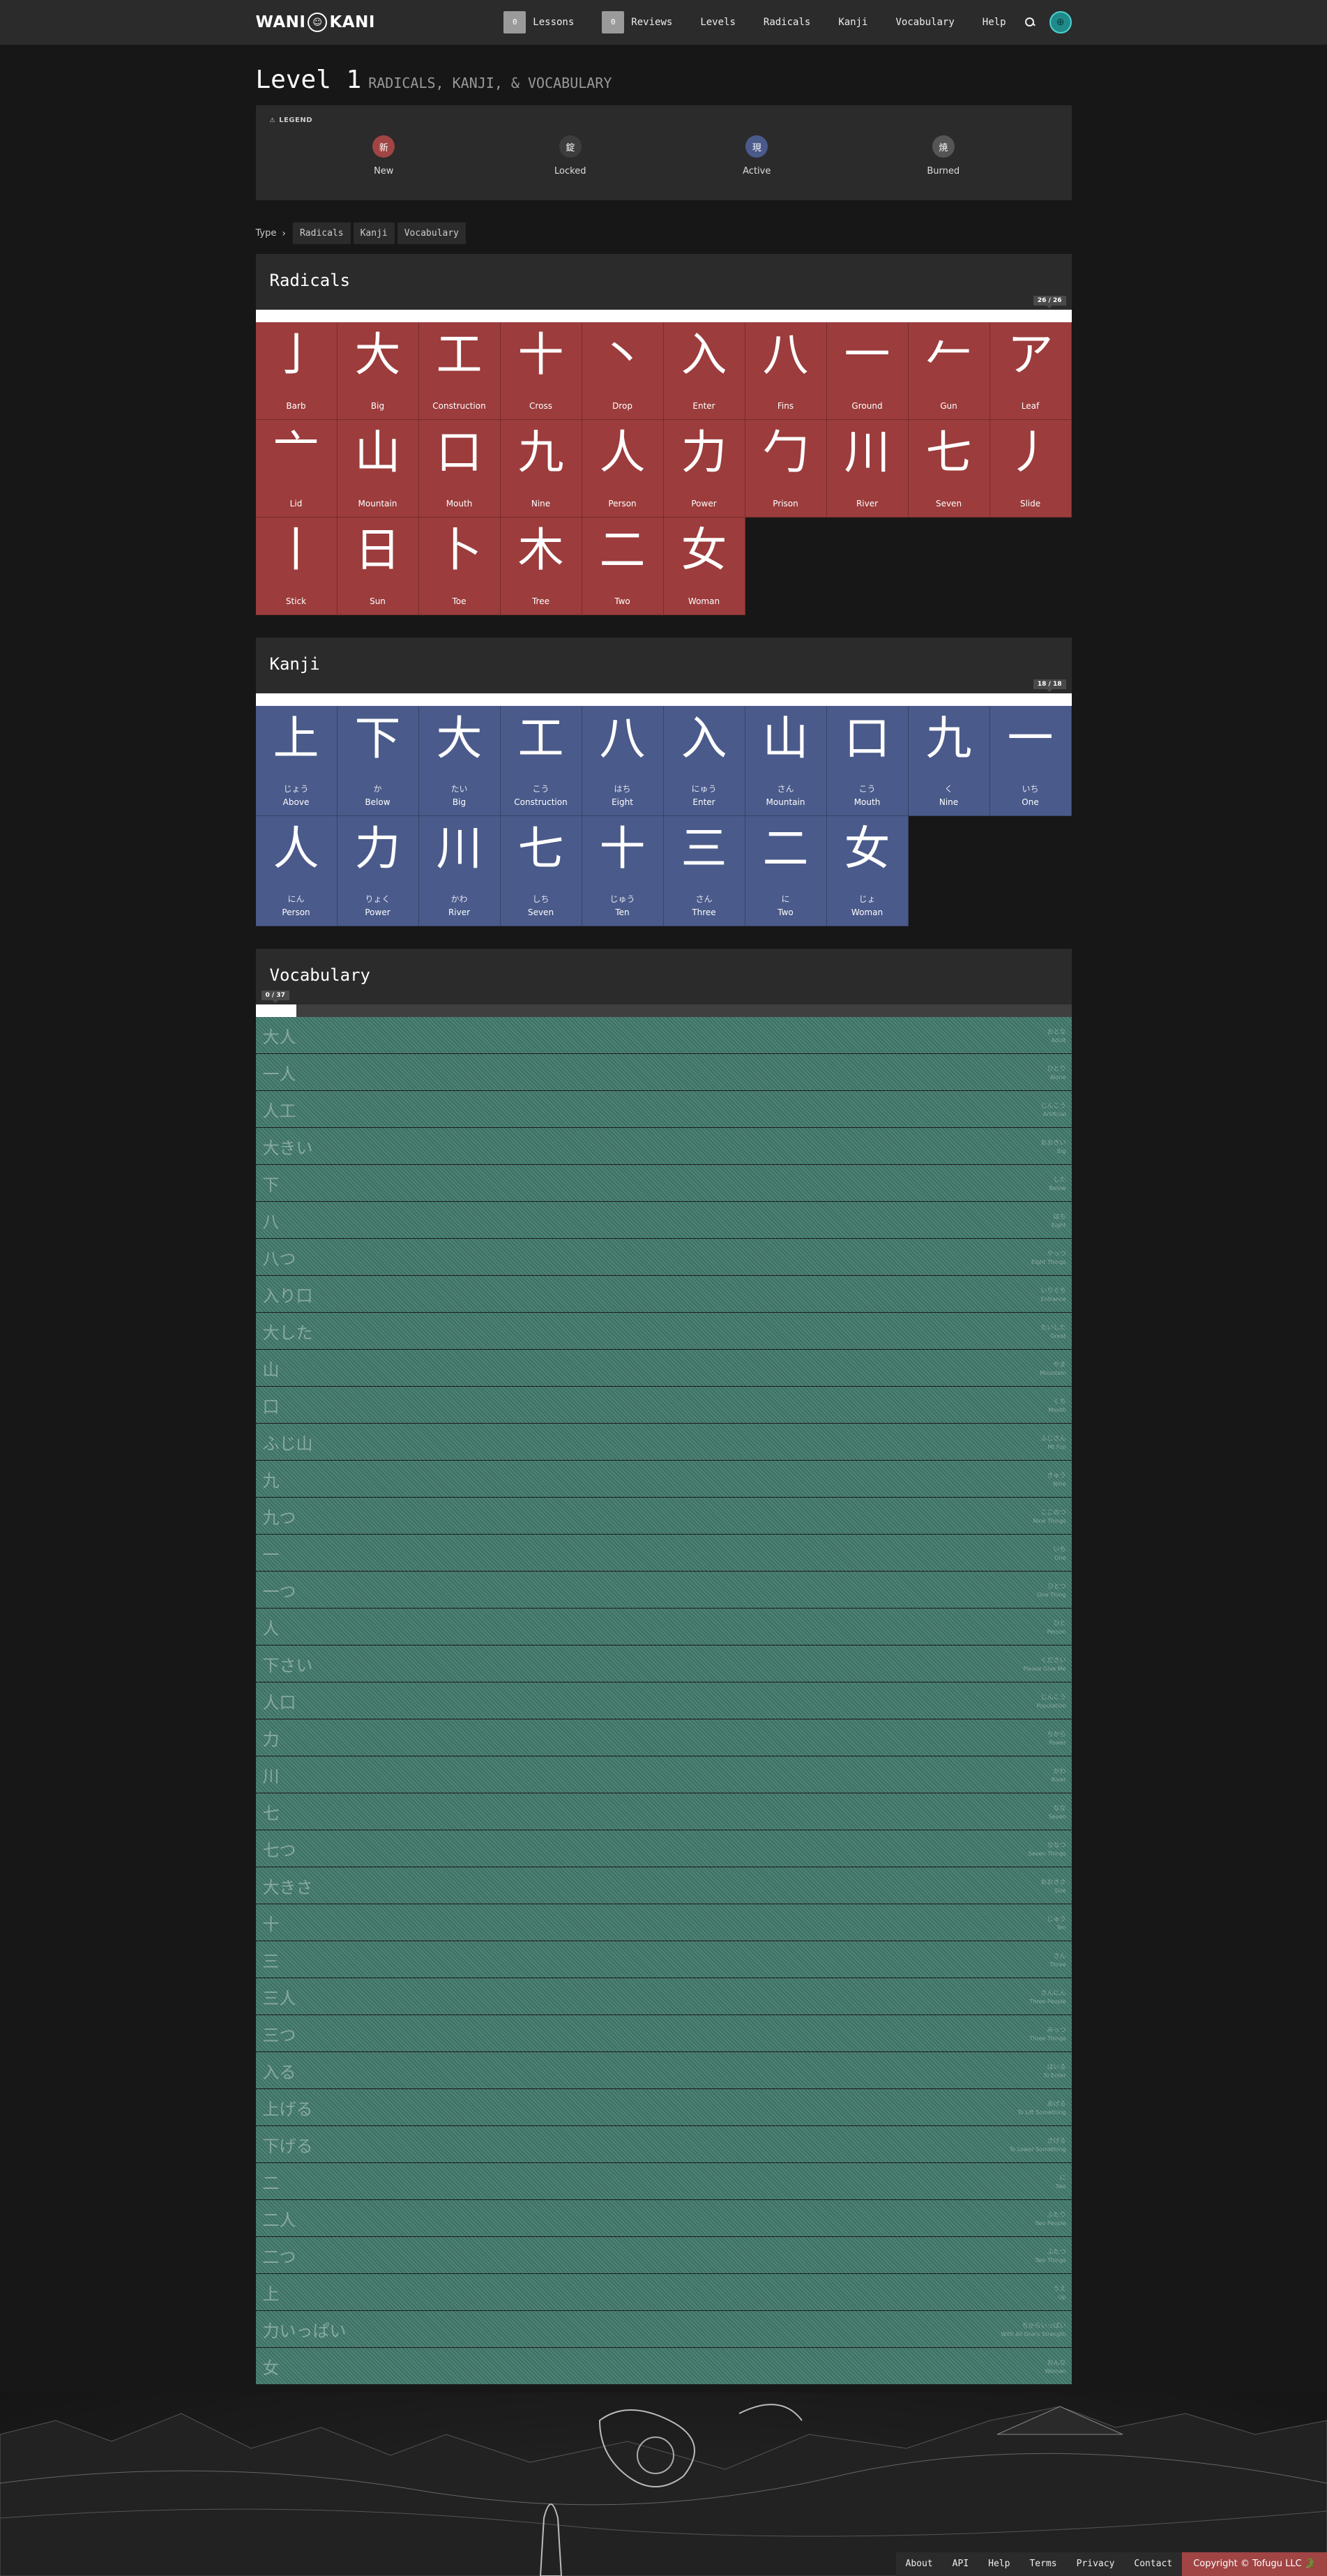  I want to click on nav-kanji: Kanji, so click(853, 22).